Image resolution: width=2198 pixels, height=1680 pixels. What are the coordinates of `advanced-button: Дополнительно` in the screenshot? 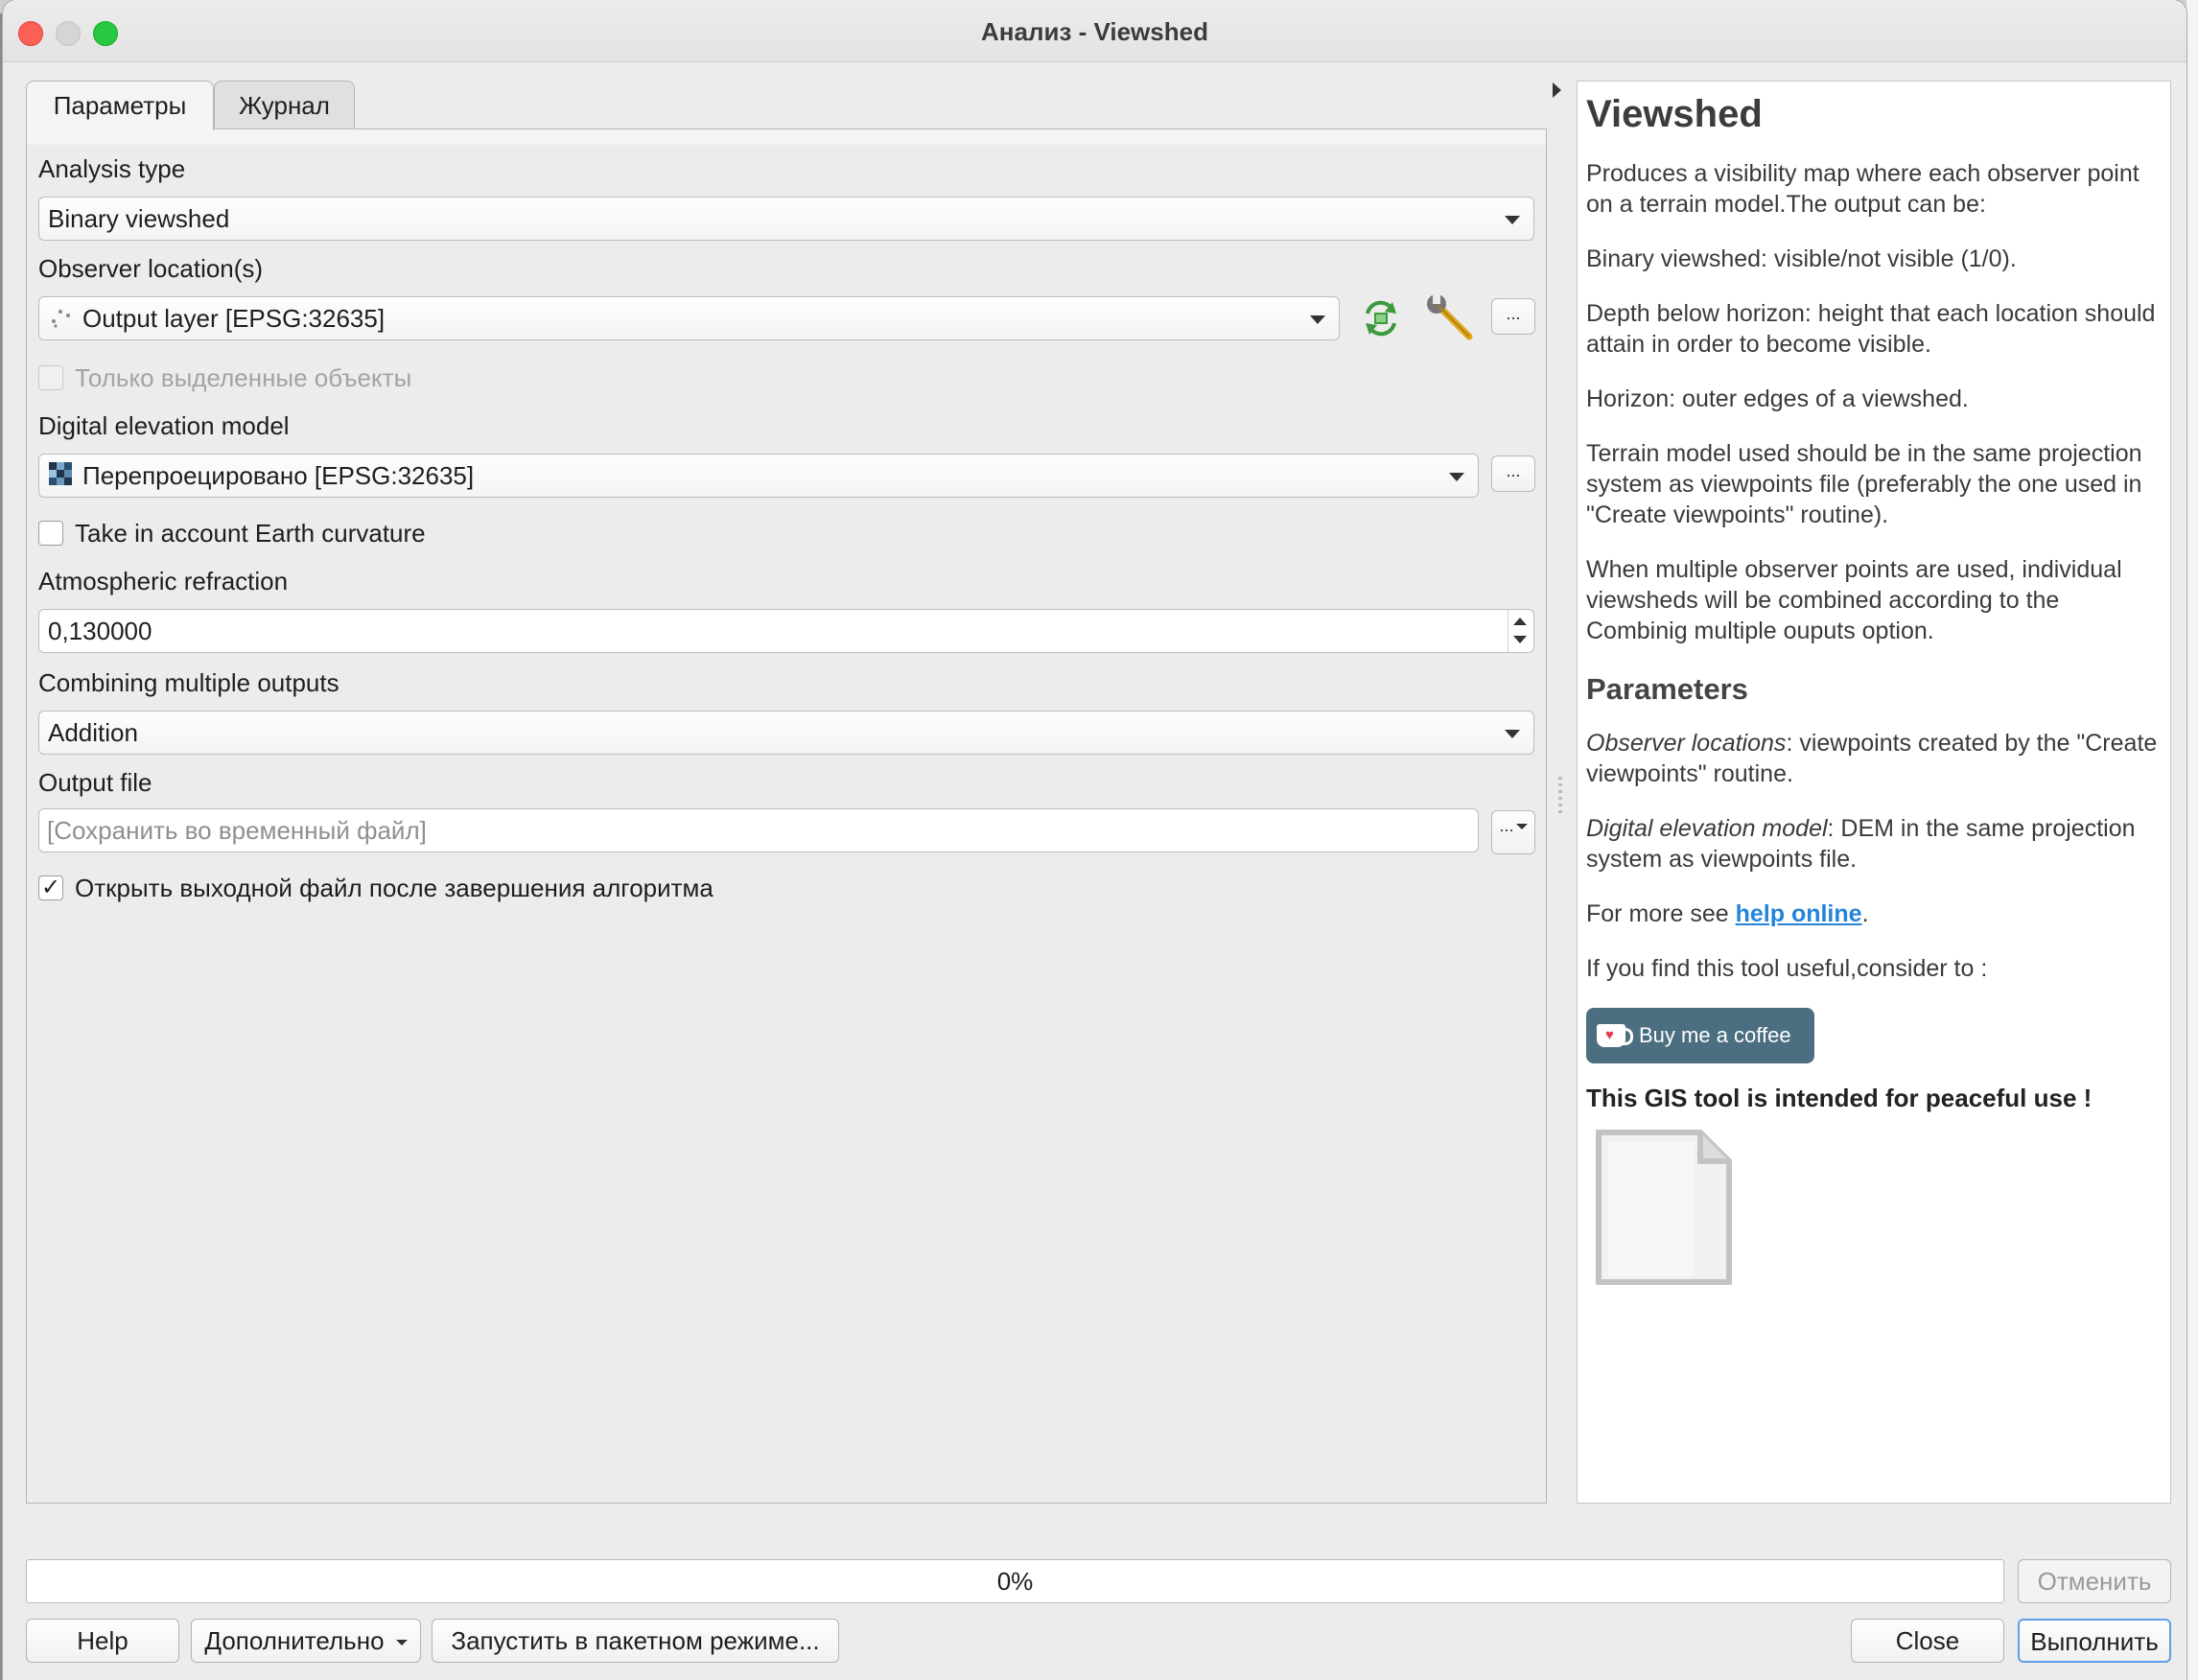 It's located at (306, 1641).